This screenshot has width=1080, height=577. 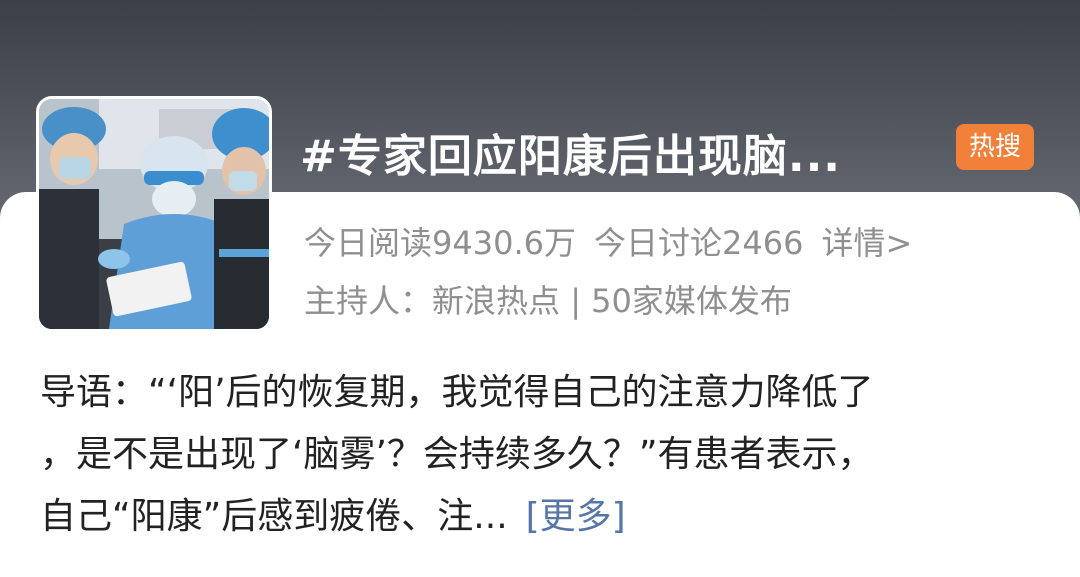 What do you see at coordinates (995, 147) in the screenshot?
I see `hot-search-badge: 热搜` at bounding box center [995, 147].